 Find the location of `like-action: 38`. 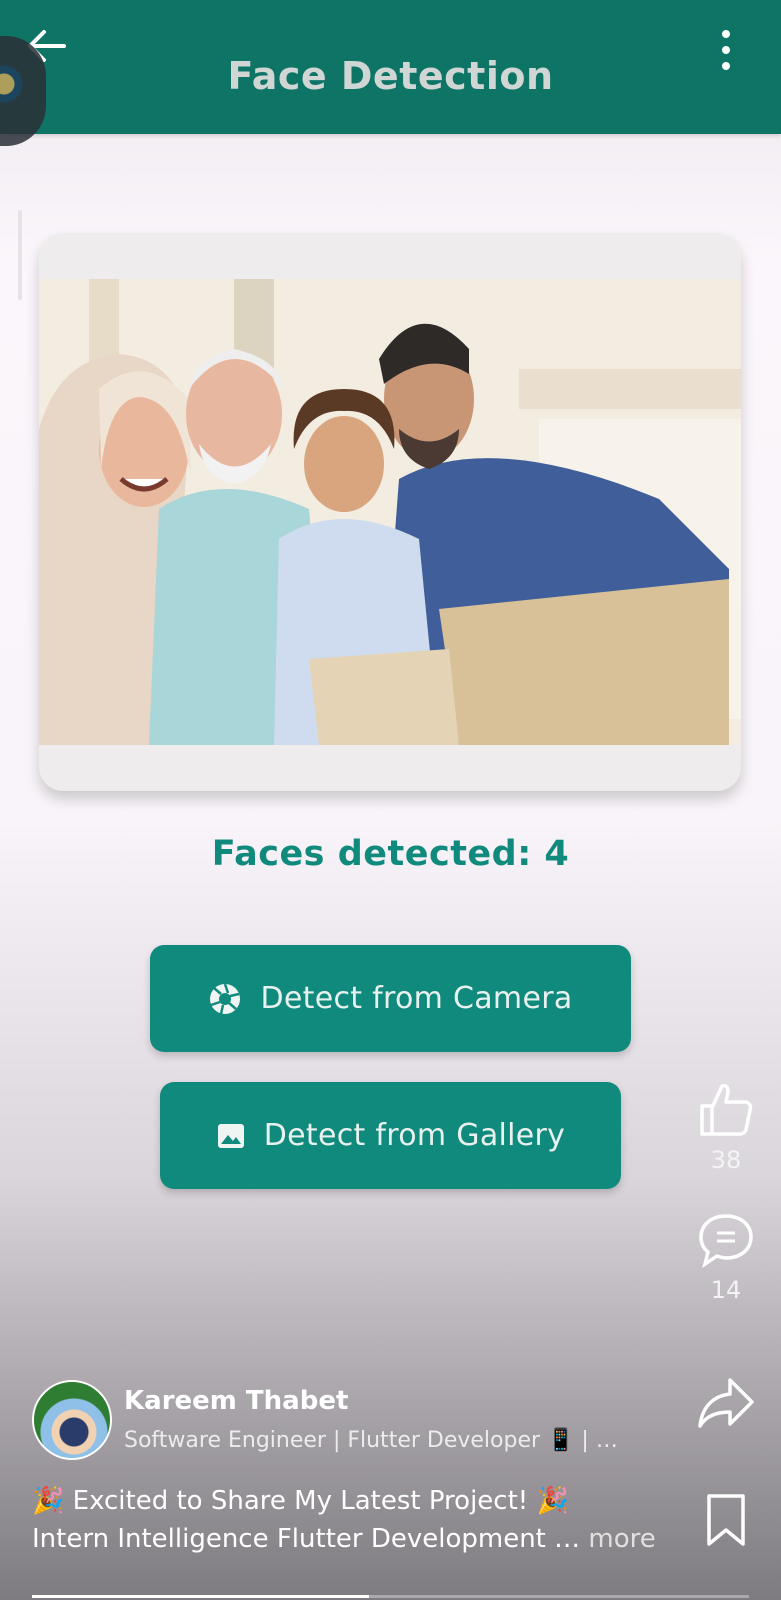

like-action: 38 is located at coordinates (726, 1127).